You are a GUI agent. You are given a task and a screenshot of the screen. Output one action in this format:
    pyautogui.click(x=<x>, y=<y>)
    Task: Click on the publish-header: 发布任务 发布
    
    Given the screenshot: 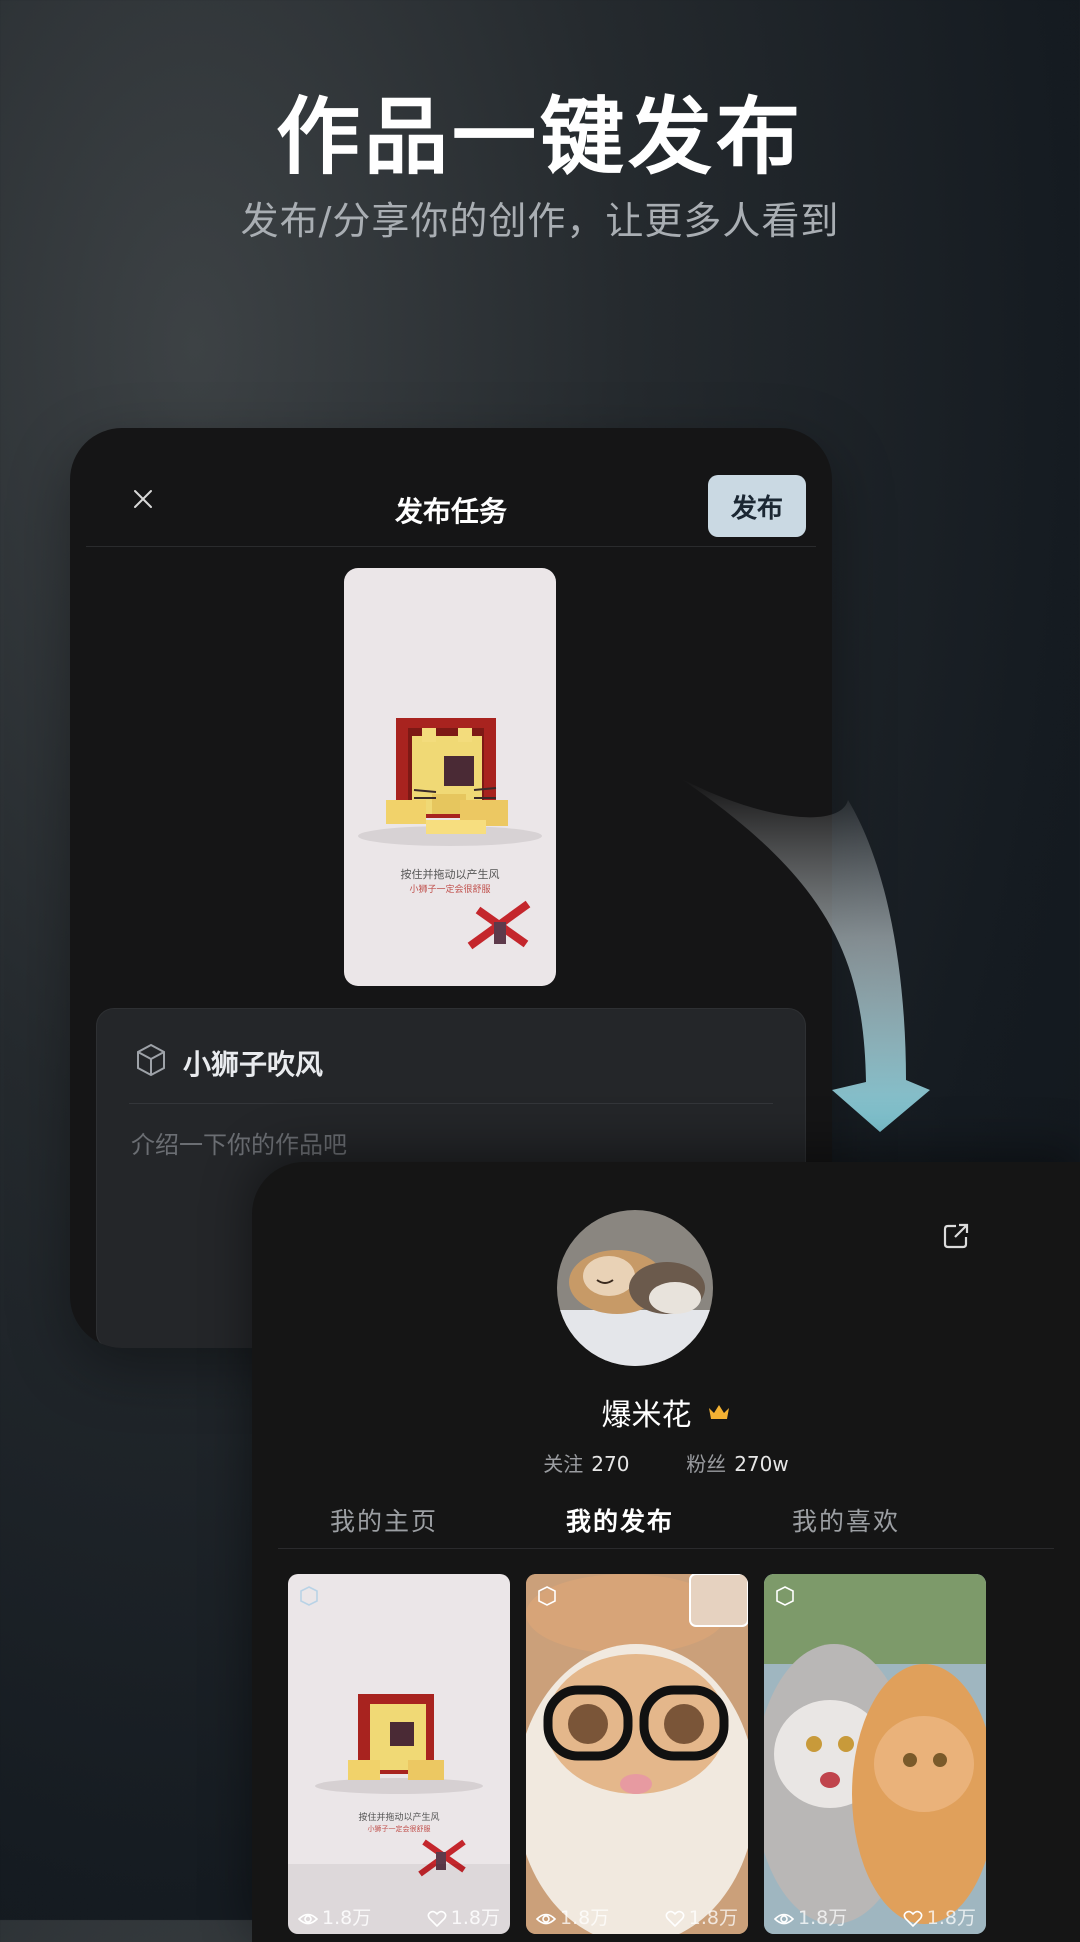 What is the action you would take?
    pyautogui.click(x=451, y=488)
    